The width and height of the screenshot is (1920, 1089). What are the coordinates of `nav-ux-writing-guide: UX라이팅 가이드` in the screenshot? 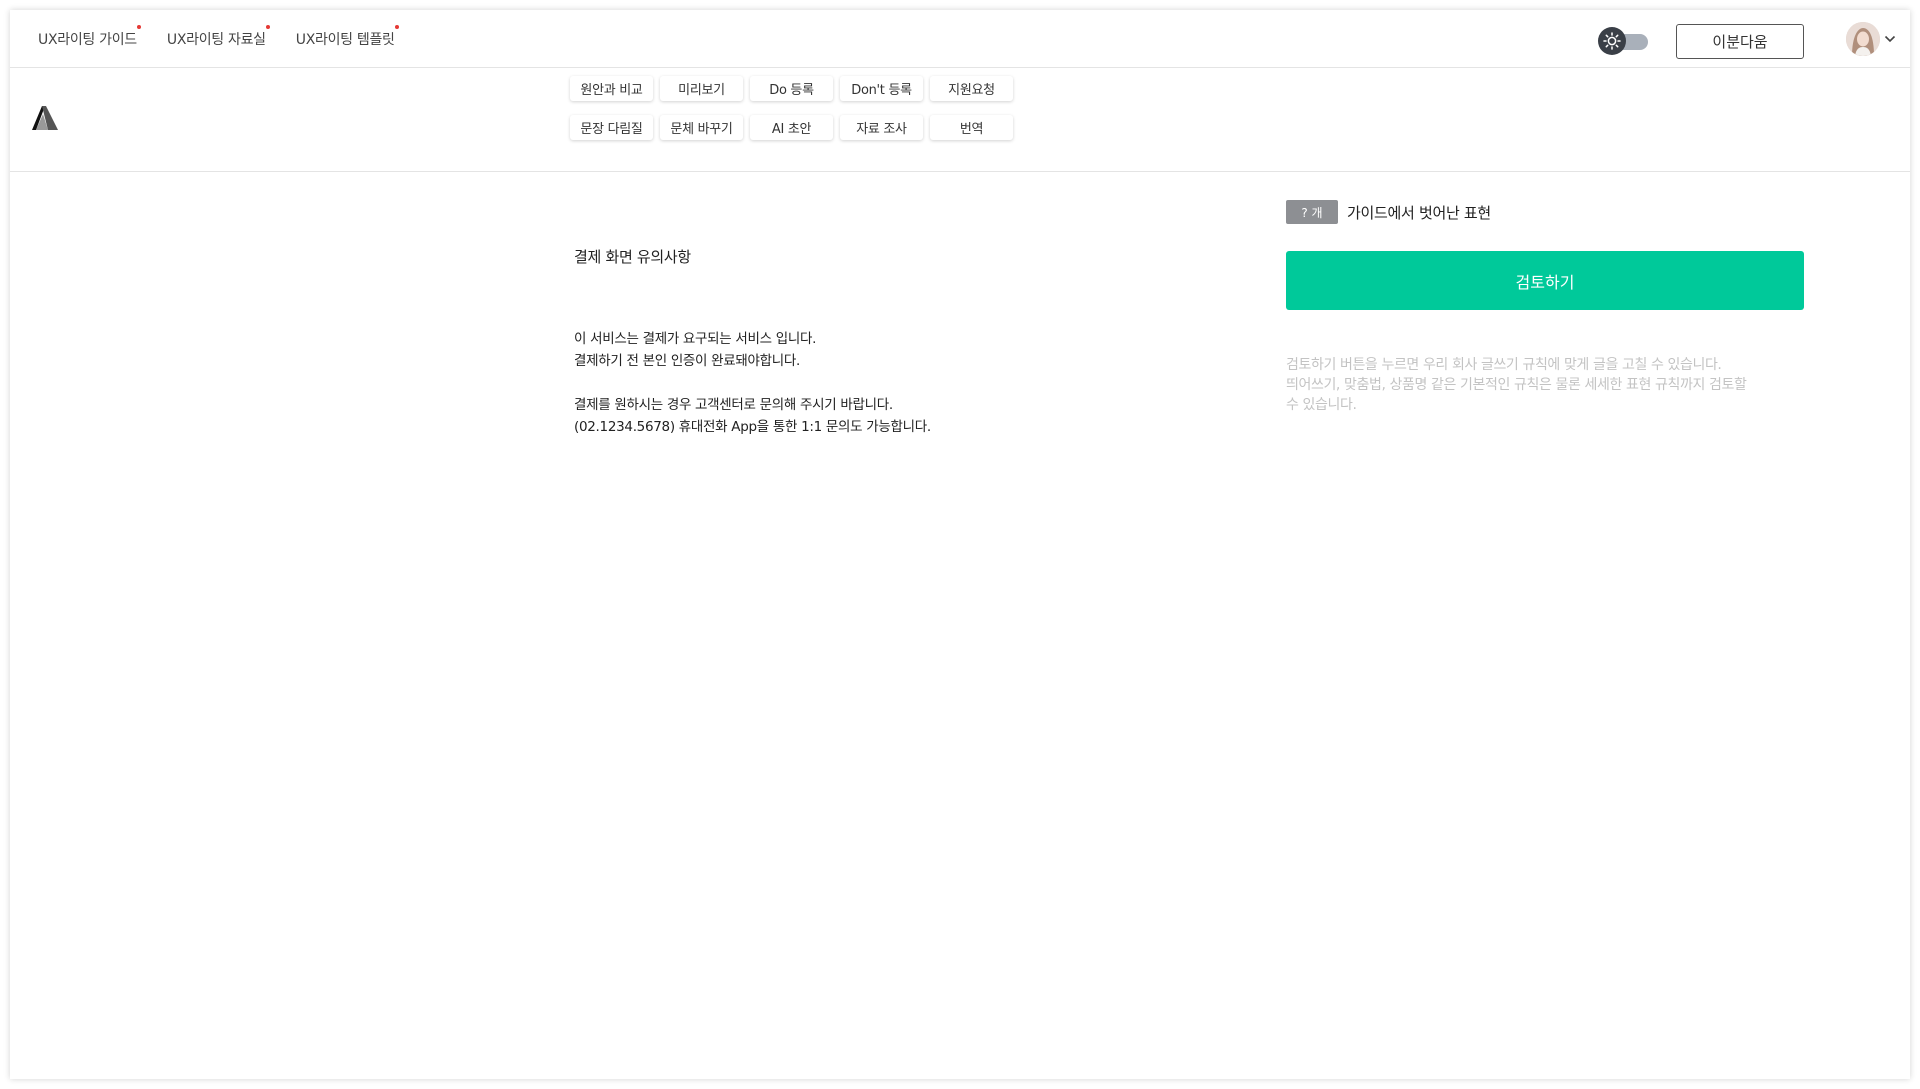 It's located at (89, 37).